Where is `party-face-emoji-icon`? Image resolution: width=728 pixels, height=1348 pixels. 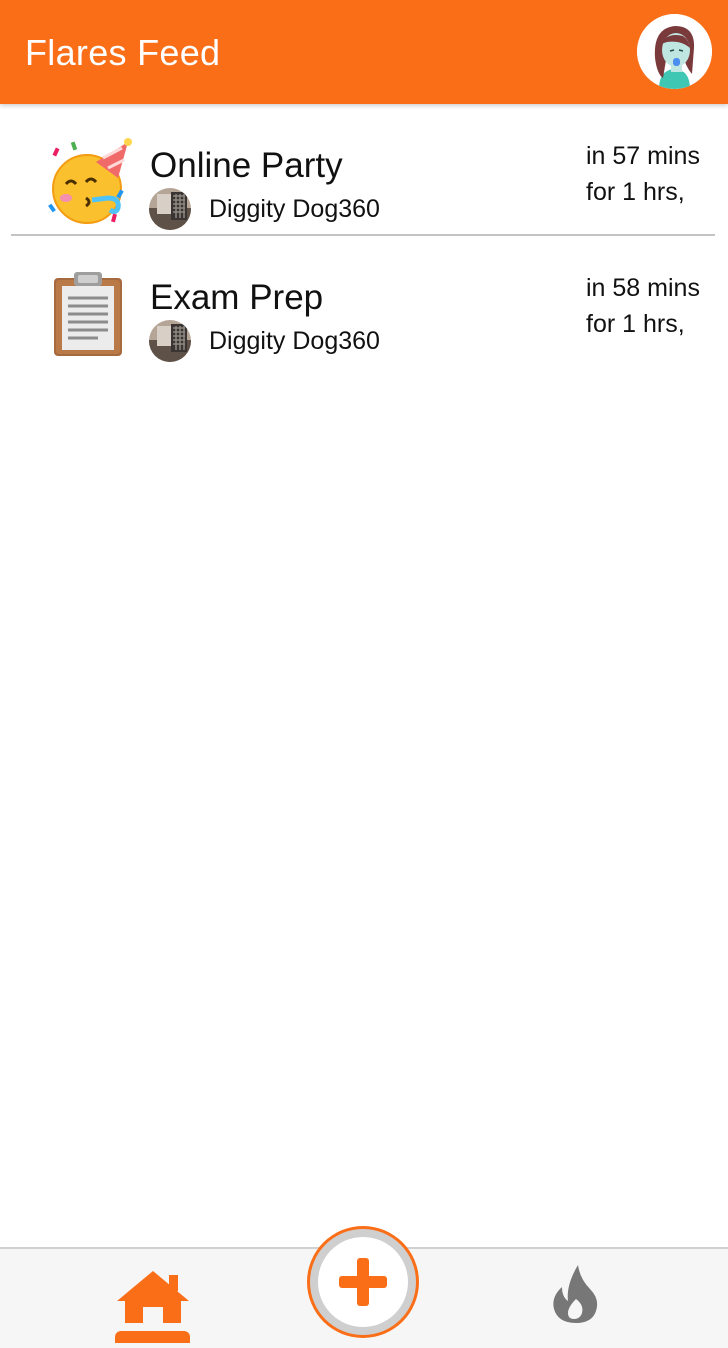 party-face-emoji-icon is located at coordinates (90, 182).